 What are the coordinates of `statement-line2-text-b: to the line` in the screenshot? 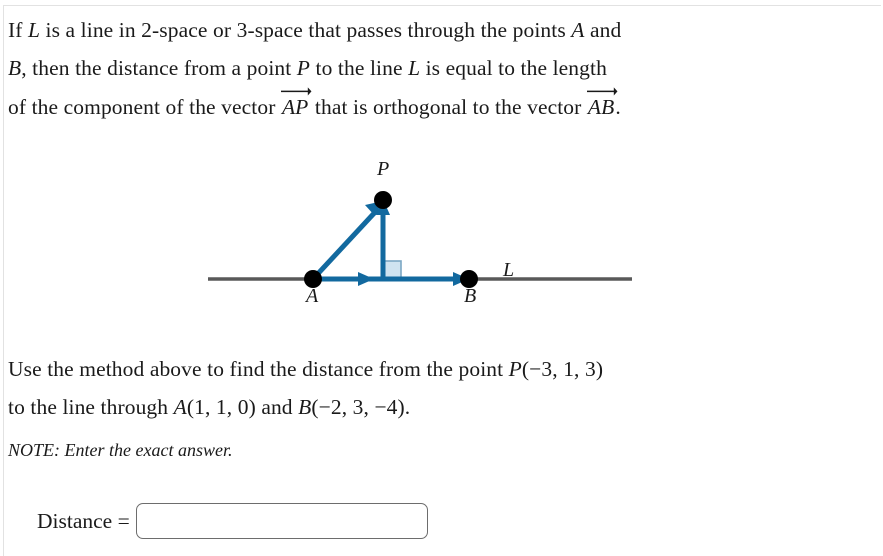 It's located at (359, 68).